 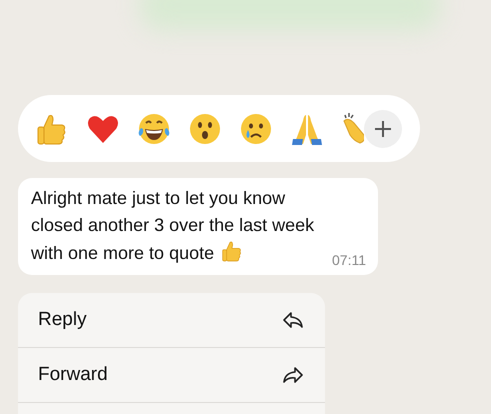 What do you see at coordinates (171, 320) in the screenshot?
I see `menu-item: Reply` at bounding box center [171, 320].